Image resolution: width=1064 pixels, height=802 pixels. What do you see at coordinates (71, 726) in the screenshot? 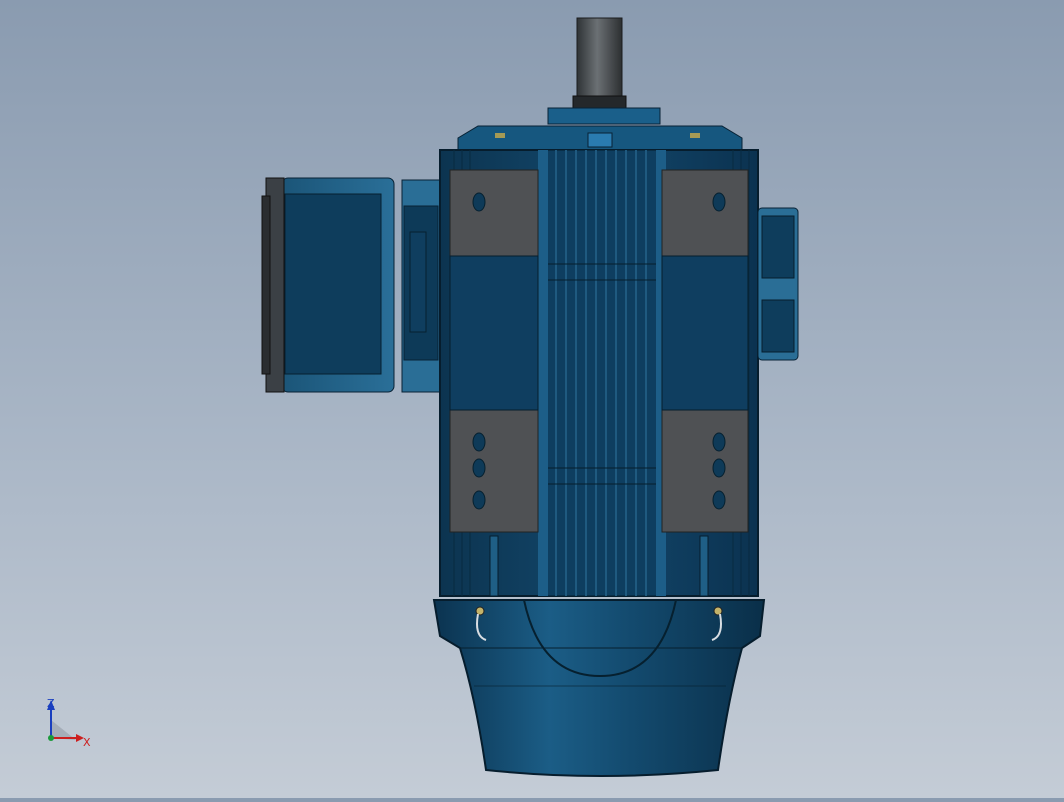
I see `axis-triad: Z X` at bounding box center [71, 726].